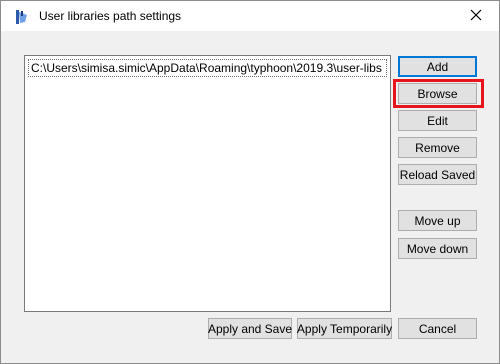 Image resolution: width=500 pixels, height=364 pixels. I want to click on apply-and-save-button: Apply and Save, so click(250, 328).